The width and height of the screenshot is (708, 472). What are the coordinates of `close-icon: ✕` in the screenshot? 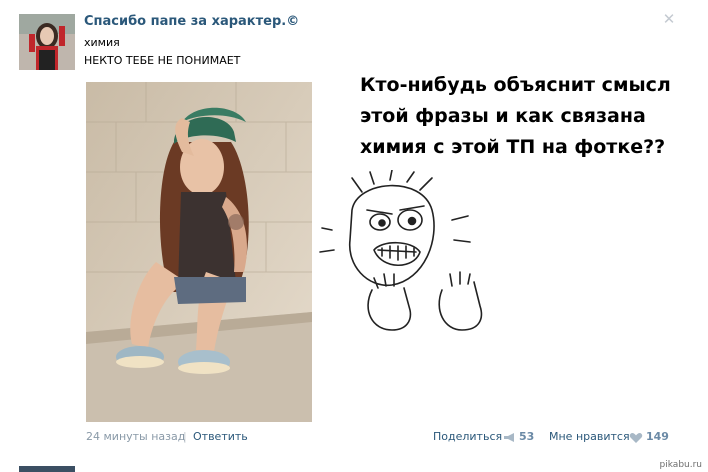 It's located at (669, 19).